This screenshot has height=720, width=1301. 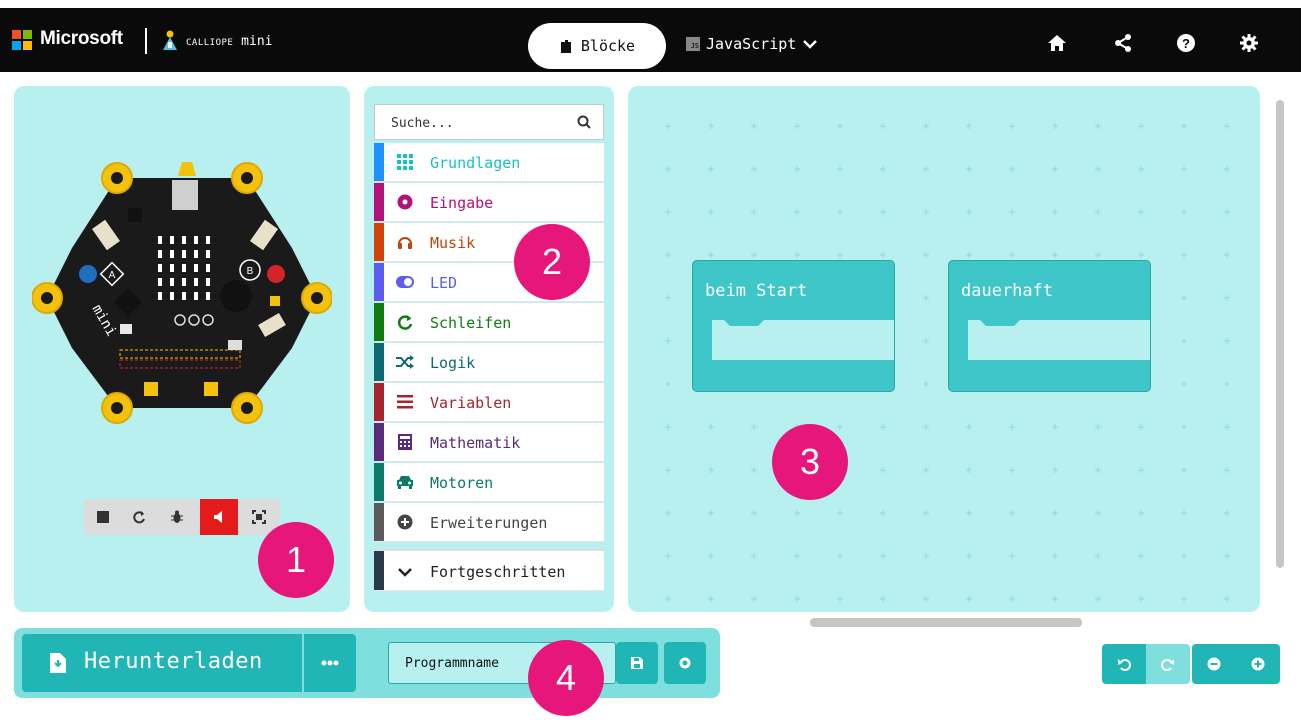 What do you see at coordinates (173, 661) in the screenshot?
I see `download-button-label: Herunterladen` at bounding box center [173, 661].